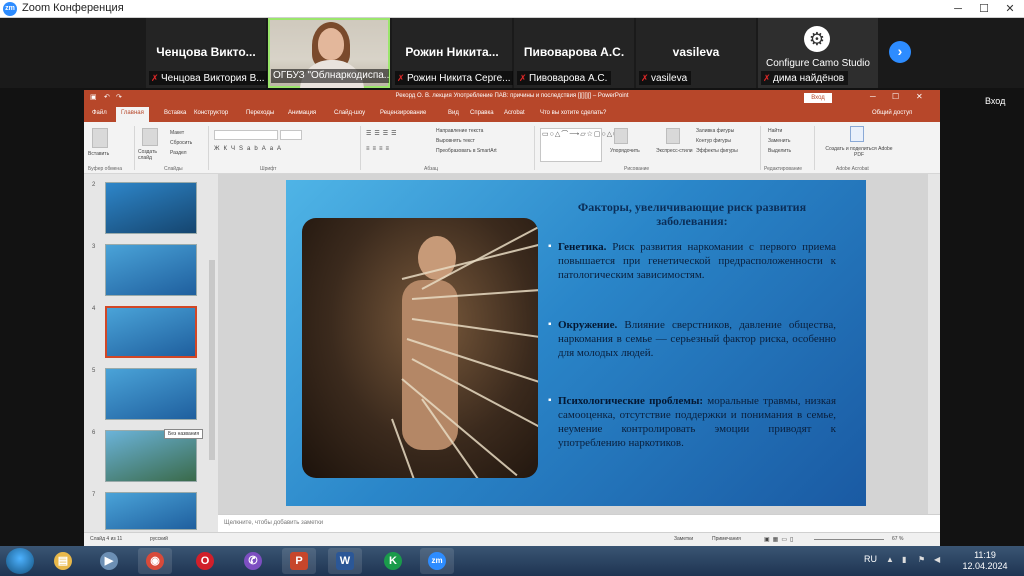  I want to click on login-button: Вход, so click(818, 98).